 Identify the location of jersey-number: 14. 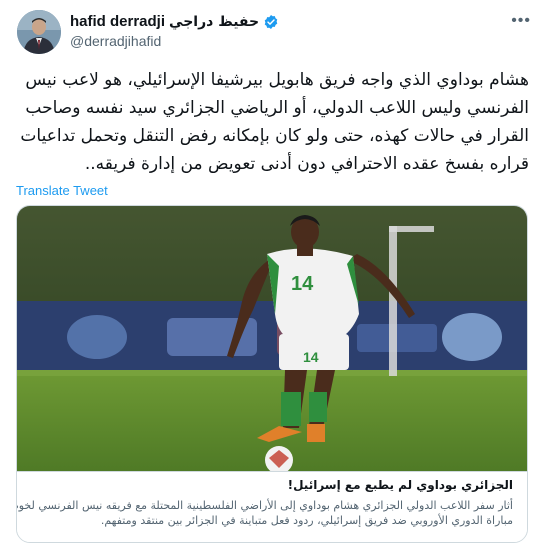
(302, 284).